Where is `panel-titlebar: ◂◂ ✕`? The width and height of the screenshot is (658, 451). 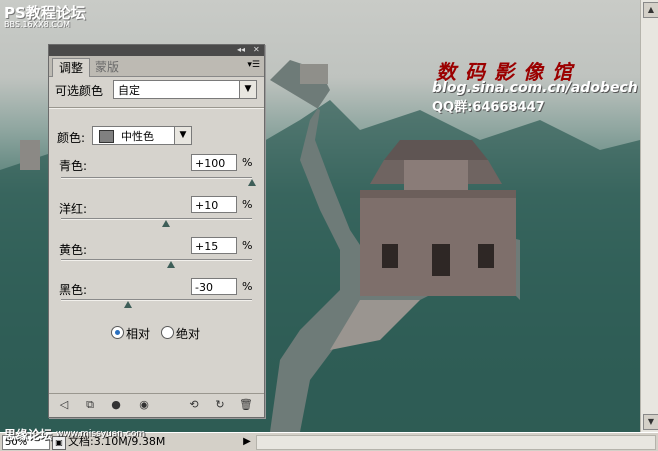 panel-titlebar: ◂◂ ✕ is located at coordinates (156, 50).